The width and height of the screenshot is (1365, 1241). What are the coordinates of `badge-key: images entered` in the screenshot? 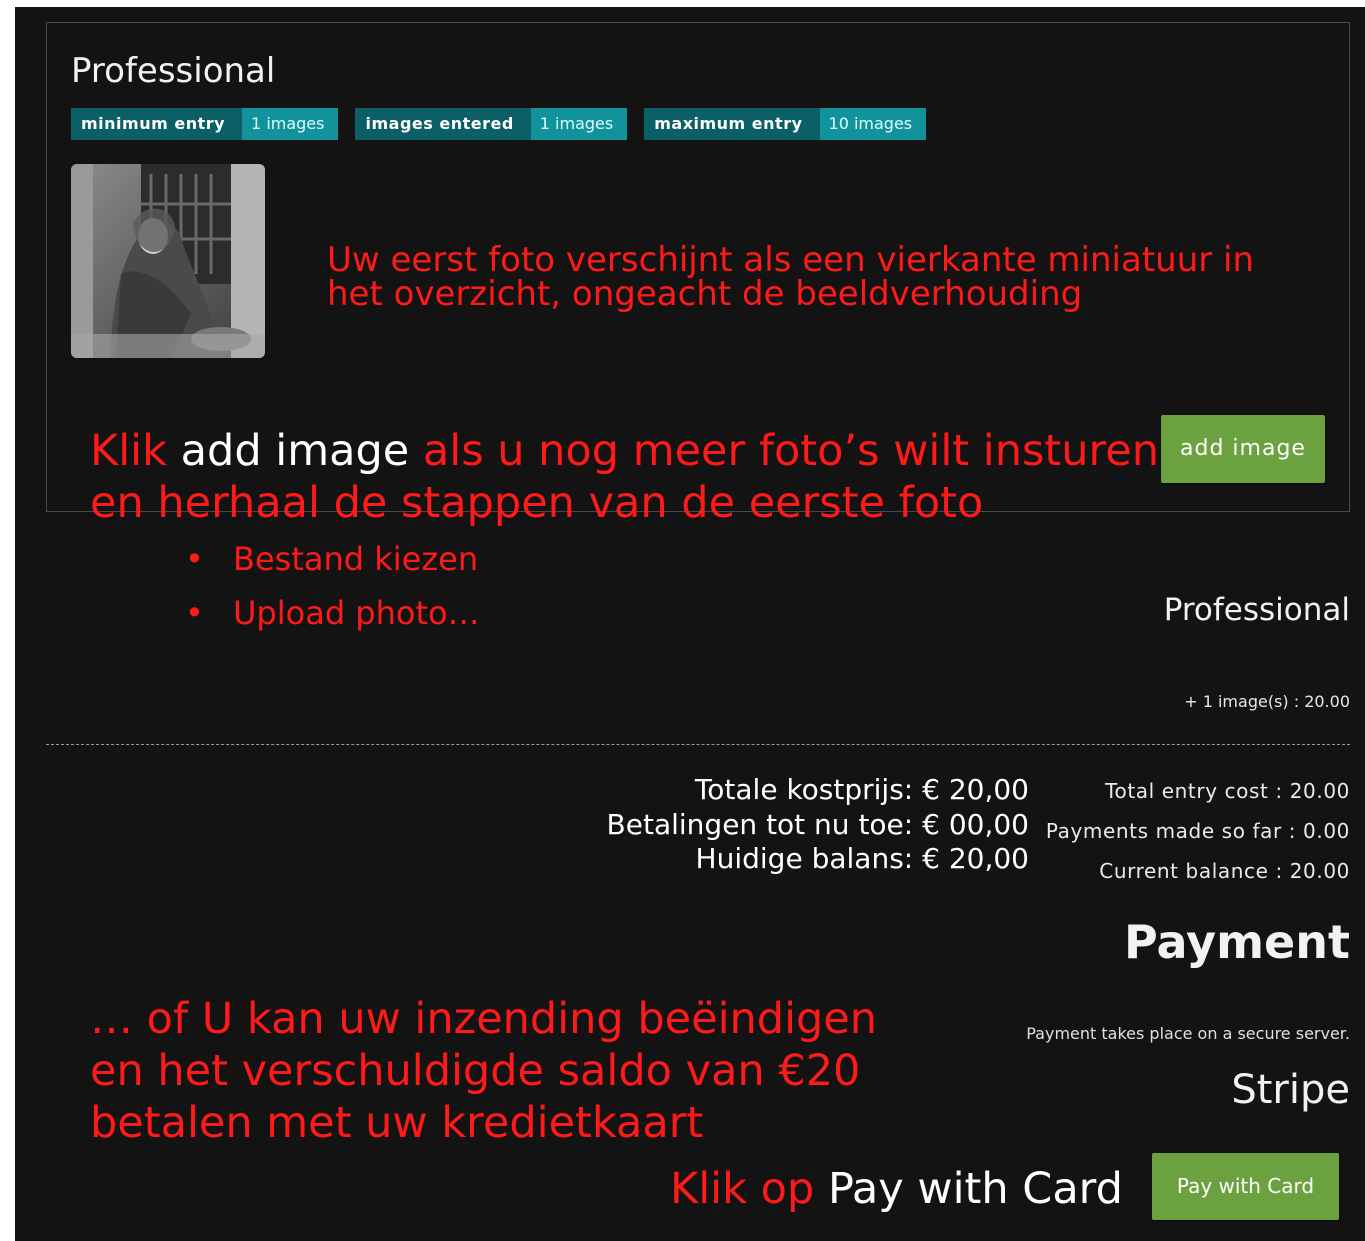 It's located at (443, 124).